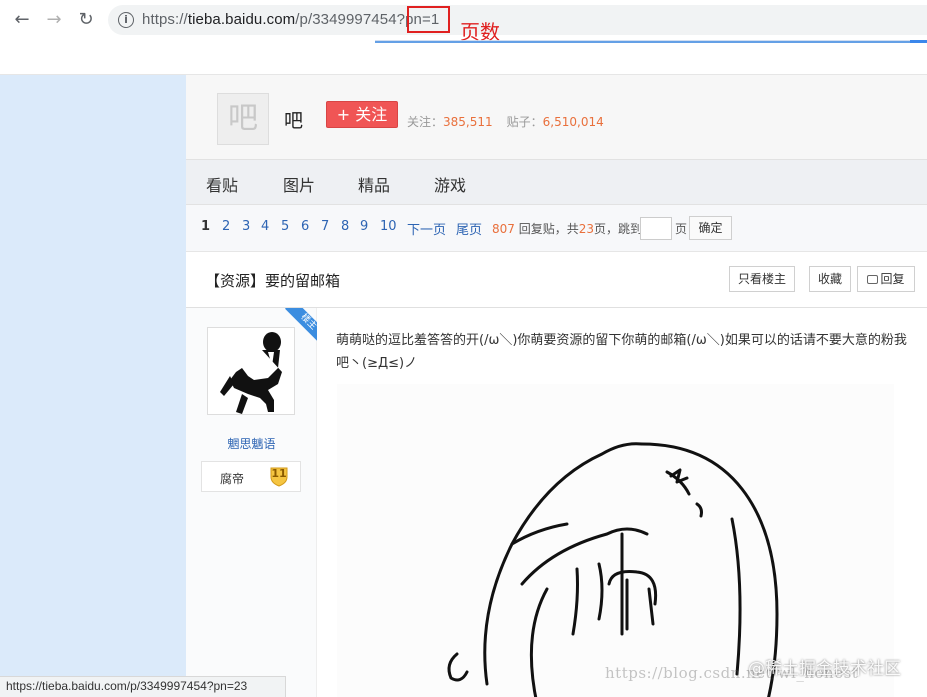 The width and height of the screenshot is (927, 697). Describe the element at coordinates (54, 20) in the screenshot. I see `forward-arrow-icon: →` at that location.